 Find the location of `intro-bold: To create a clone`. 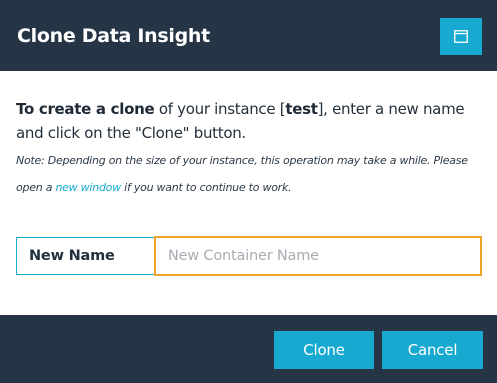

intro-bold: To create a clone is located at coordinates (85, 109).